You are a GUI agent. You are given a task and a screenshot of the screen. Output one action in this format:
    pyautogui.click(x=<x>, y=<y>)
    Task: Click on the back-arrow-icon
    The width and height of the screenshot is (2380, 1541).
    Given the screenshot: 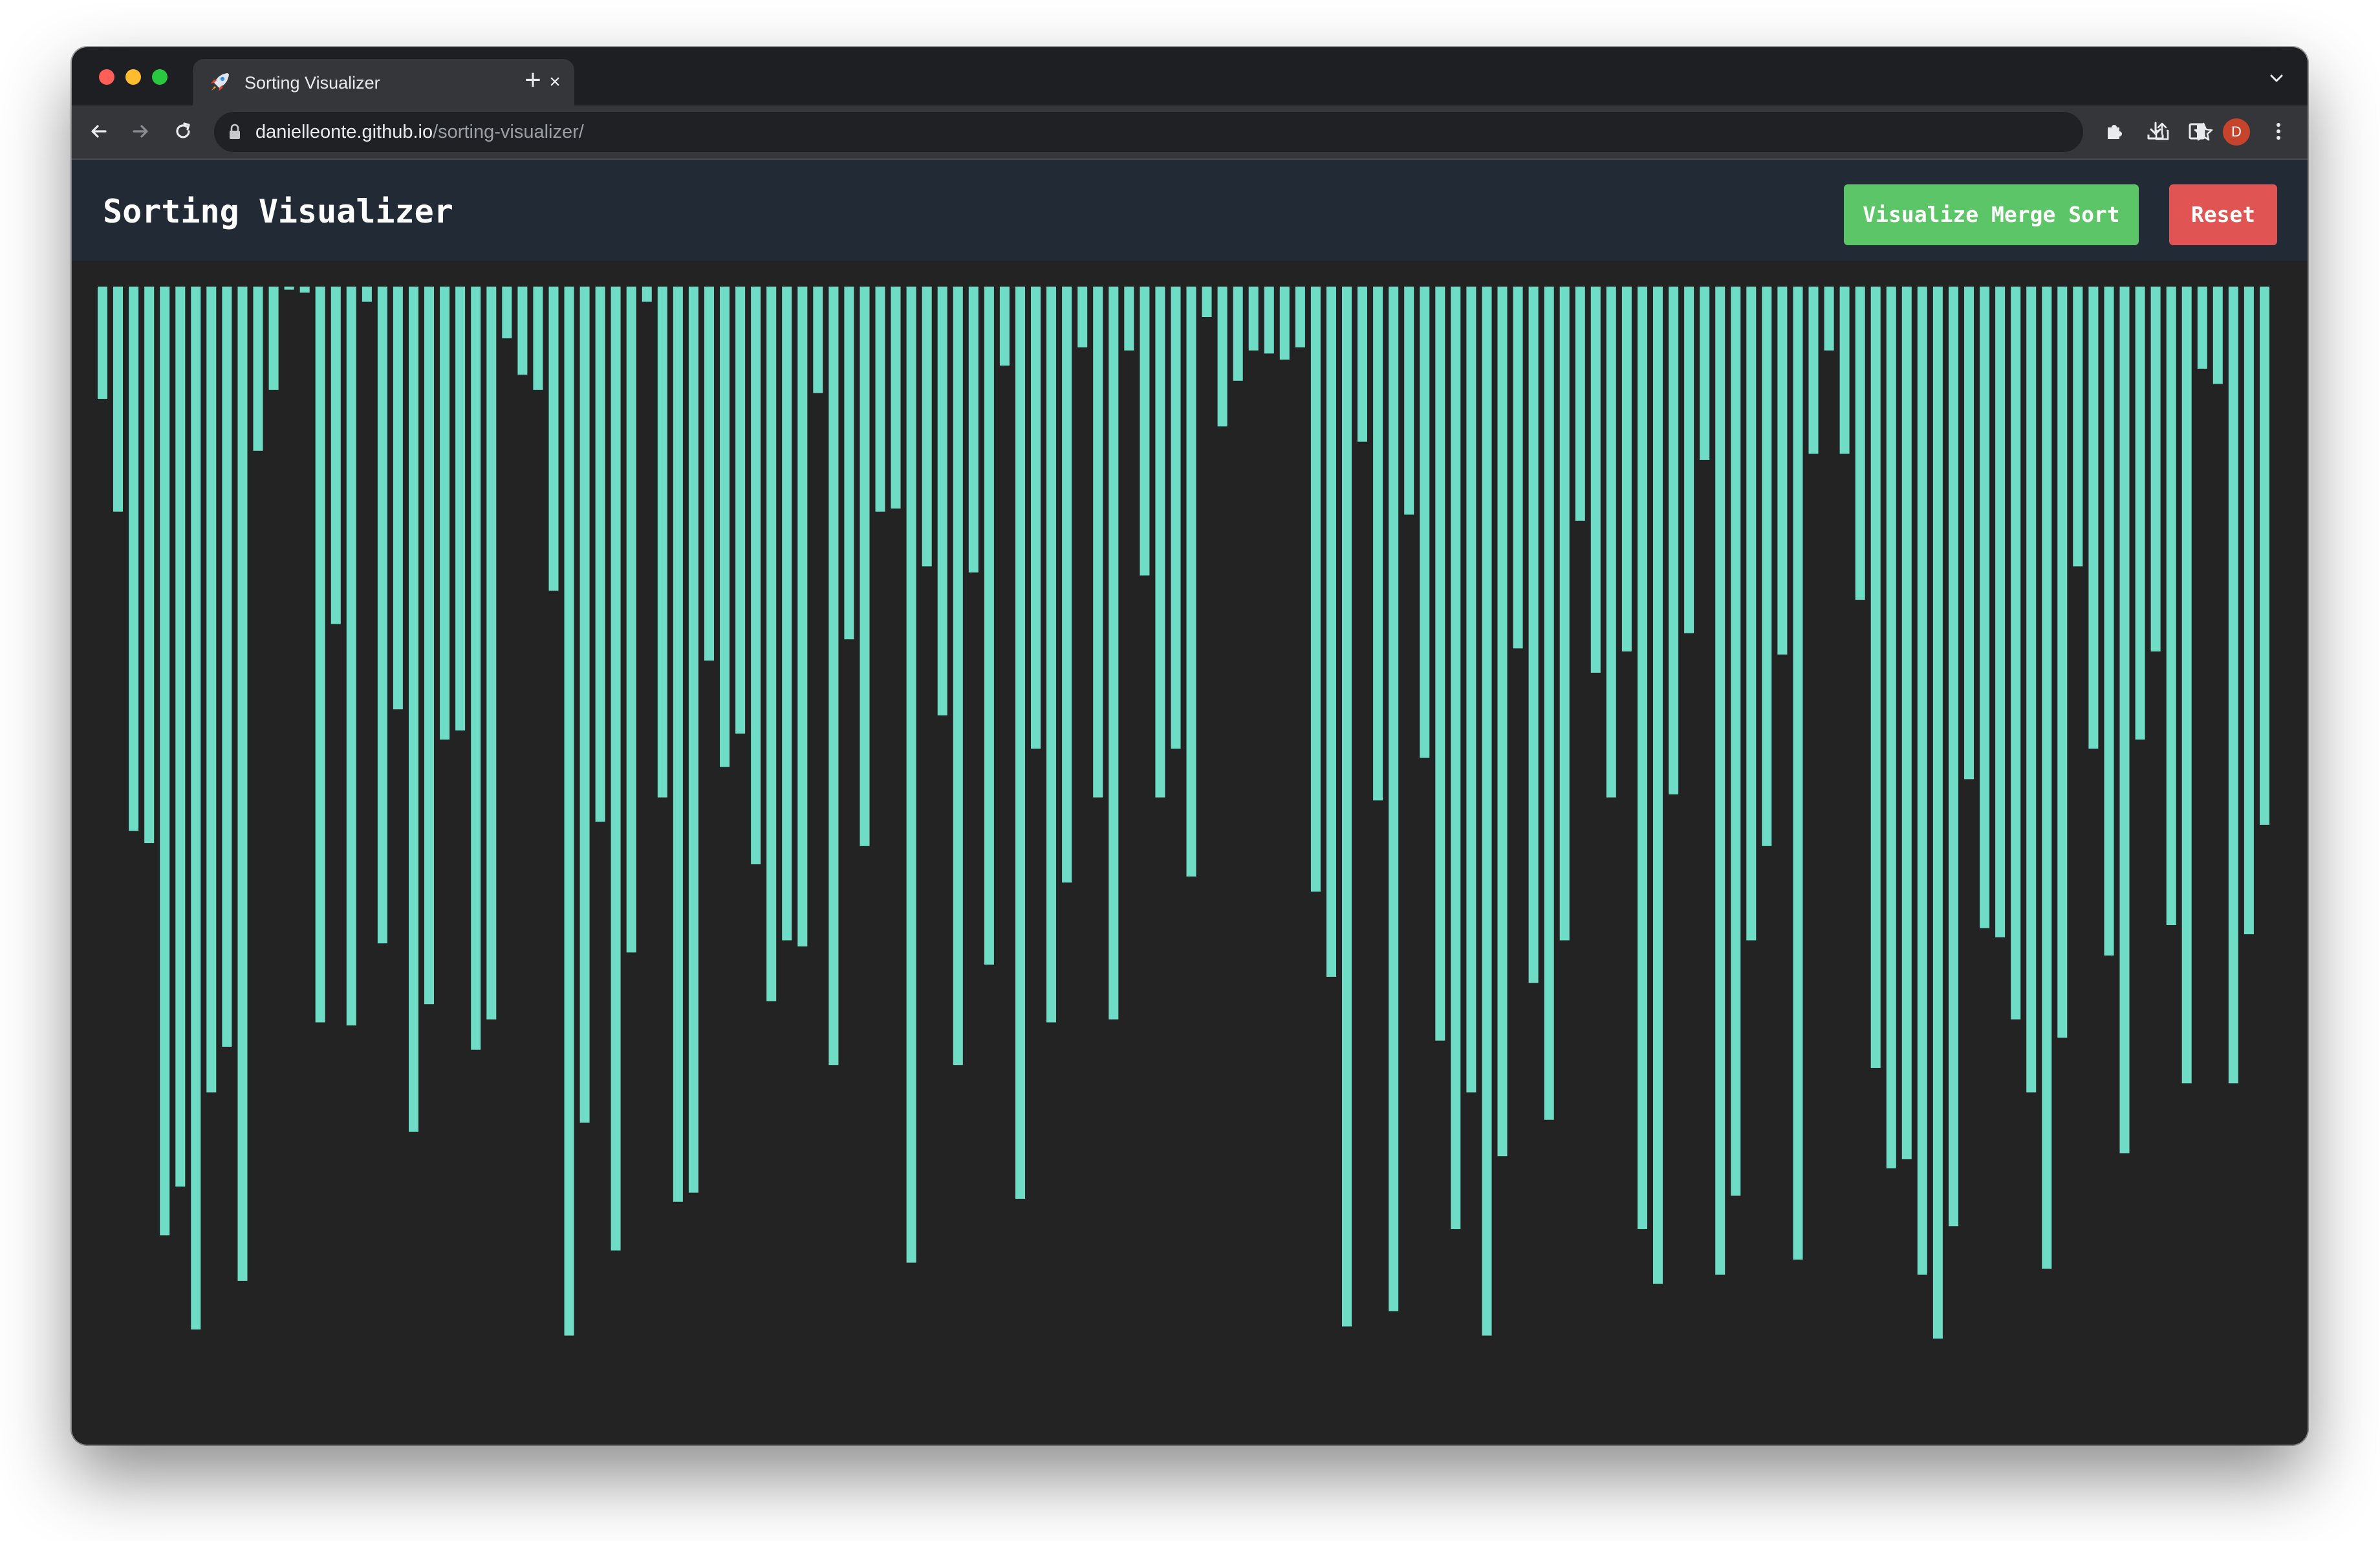 What is the action you would take?
    pyautogui.click(x=99, y=131)
    